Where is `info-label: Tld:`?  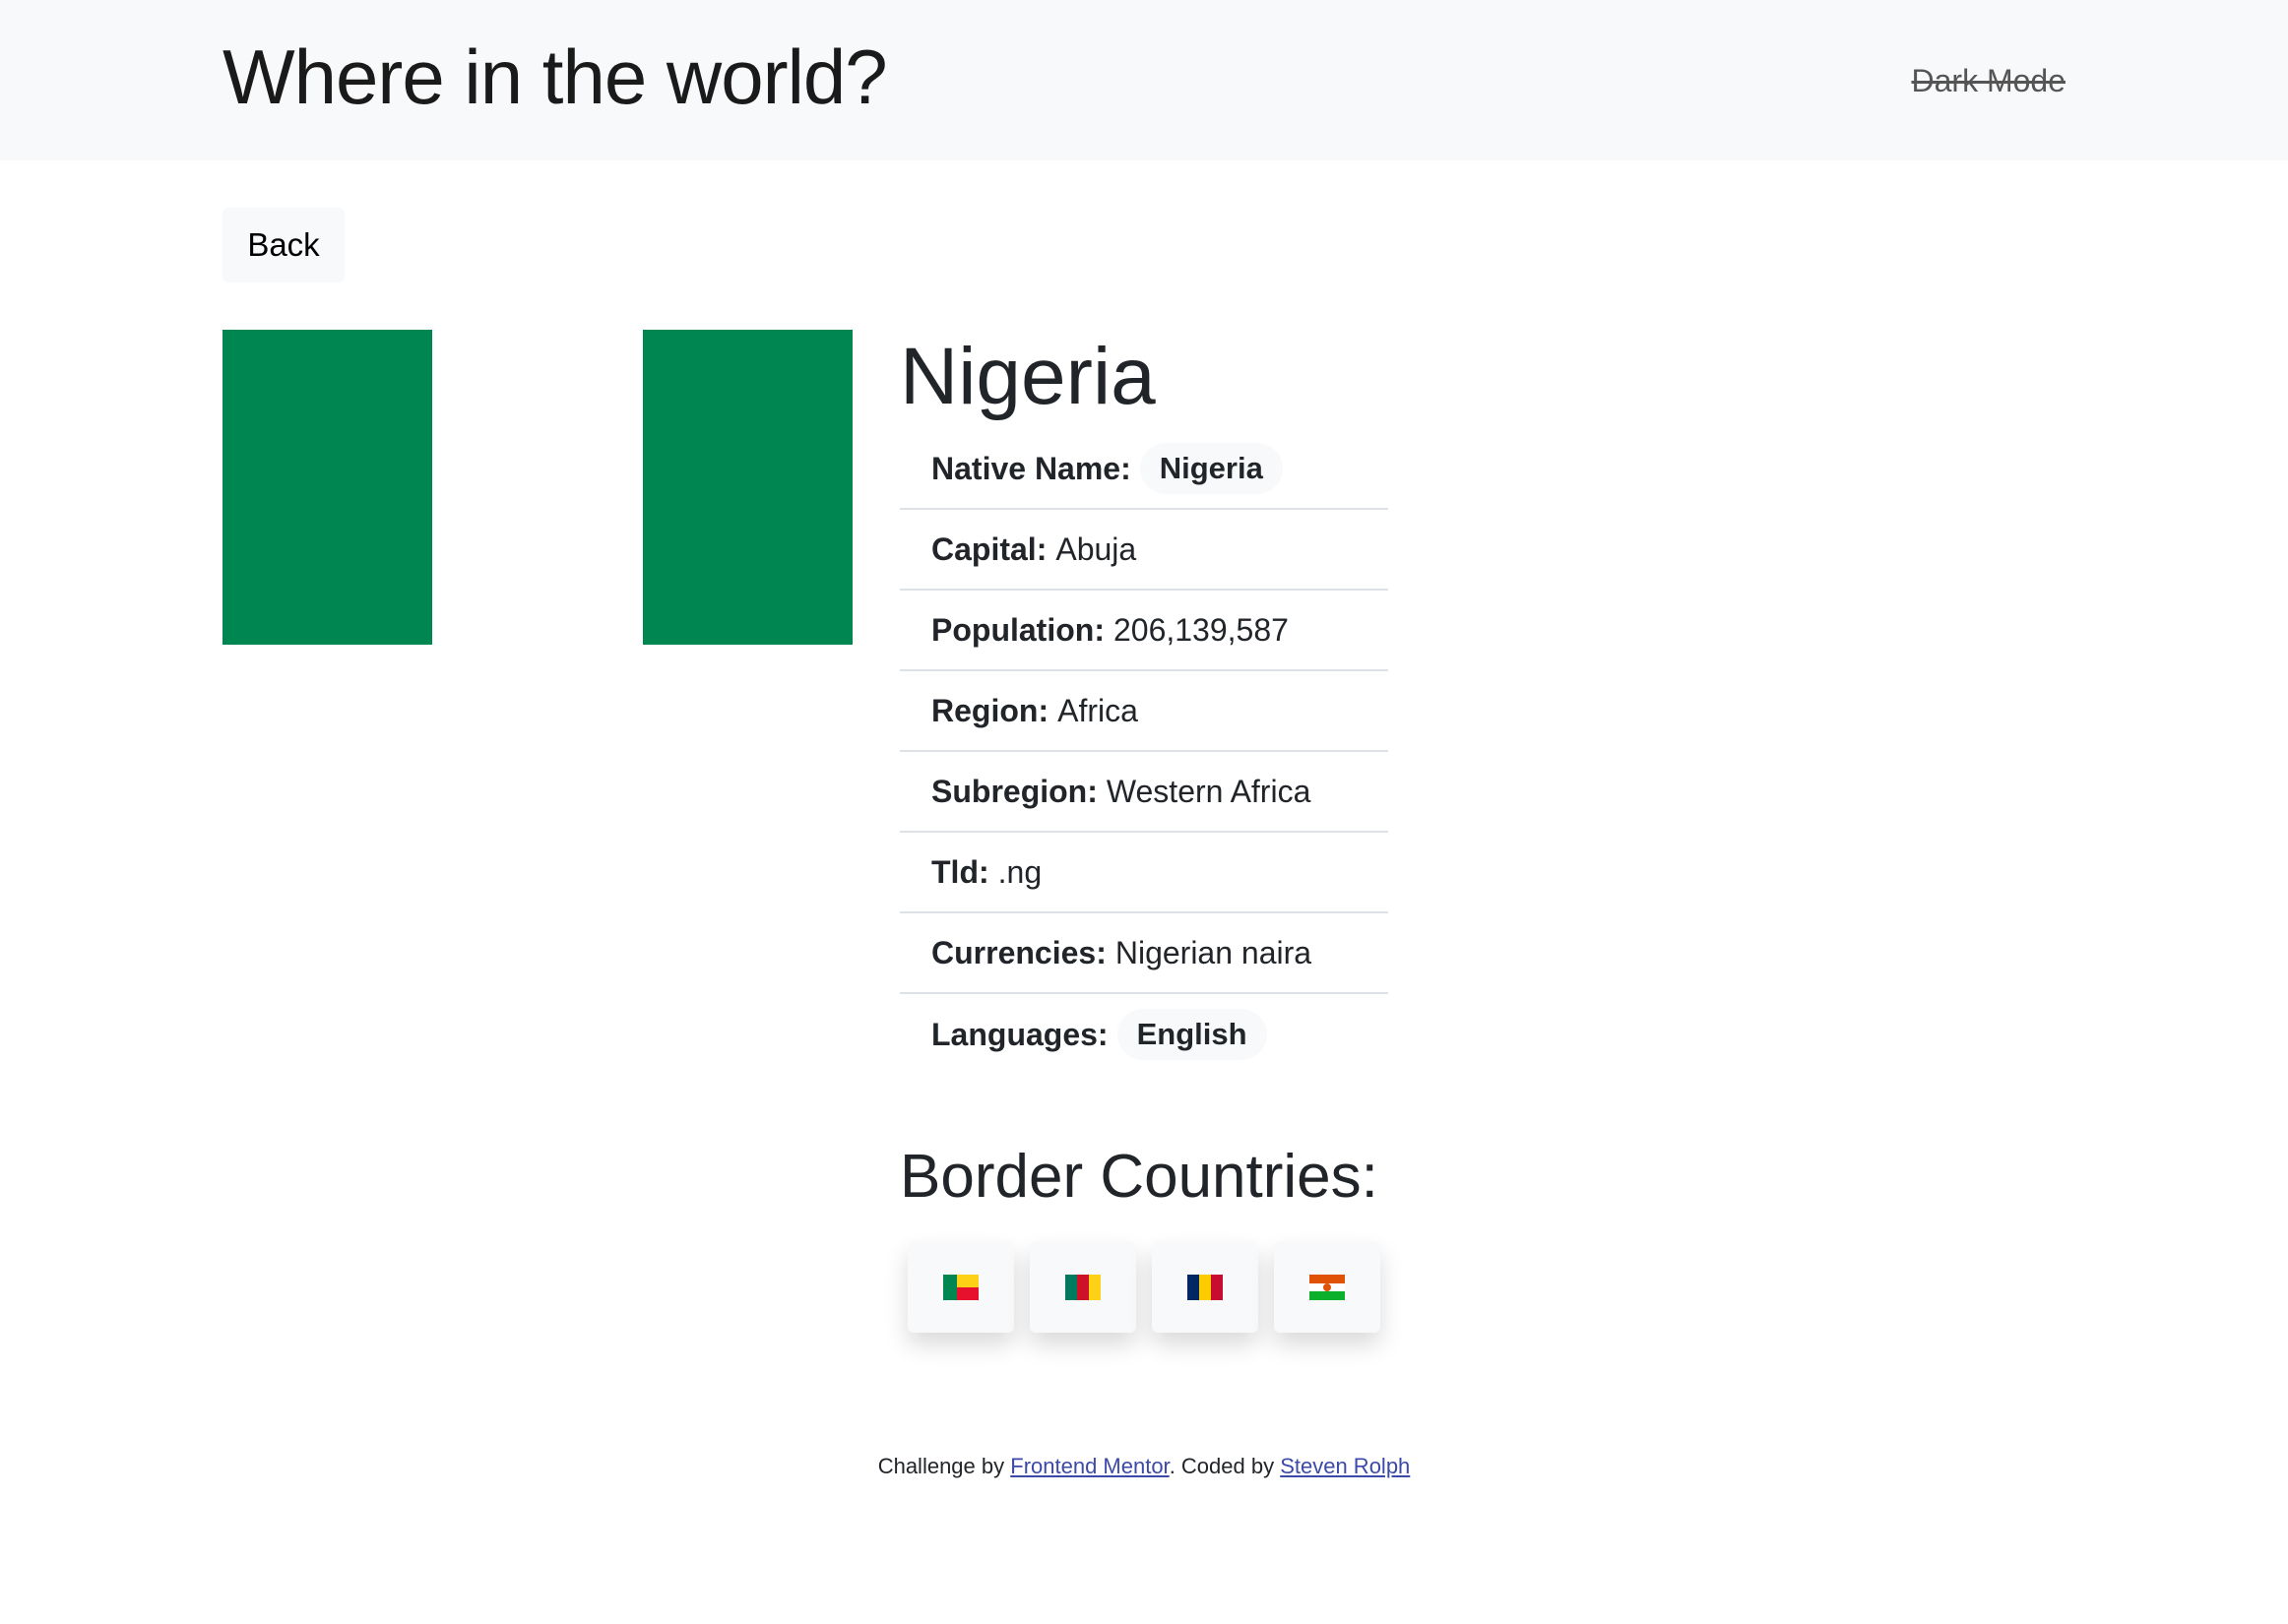
info-label: Tld: is located at coordinates (960, 871).